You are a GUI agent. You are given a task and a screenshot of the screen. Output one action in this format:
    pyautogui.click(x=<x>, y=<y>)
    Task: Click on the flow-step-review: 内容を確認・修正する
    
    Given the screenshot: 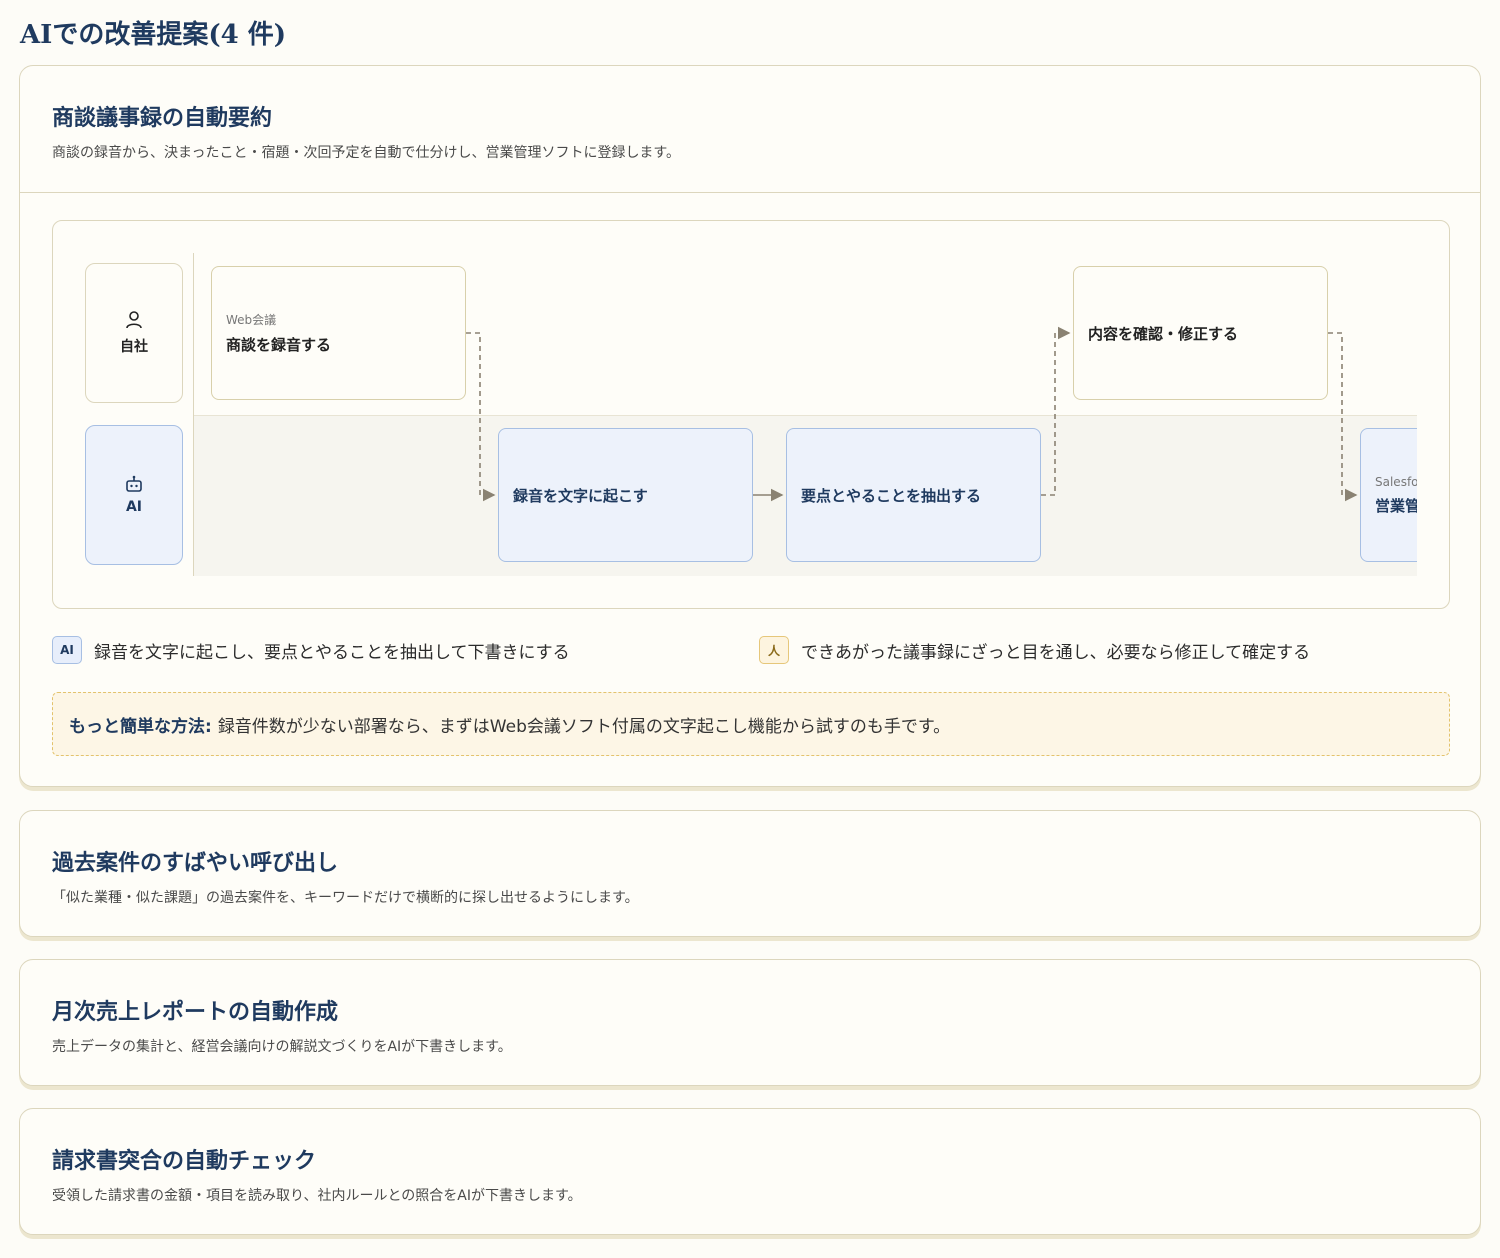 What is the action you would take?
    pyautogui.click(x=1200, y=333)
    